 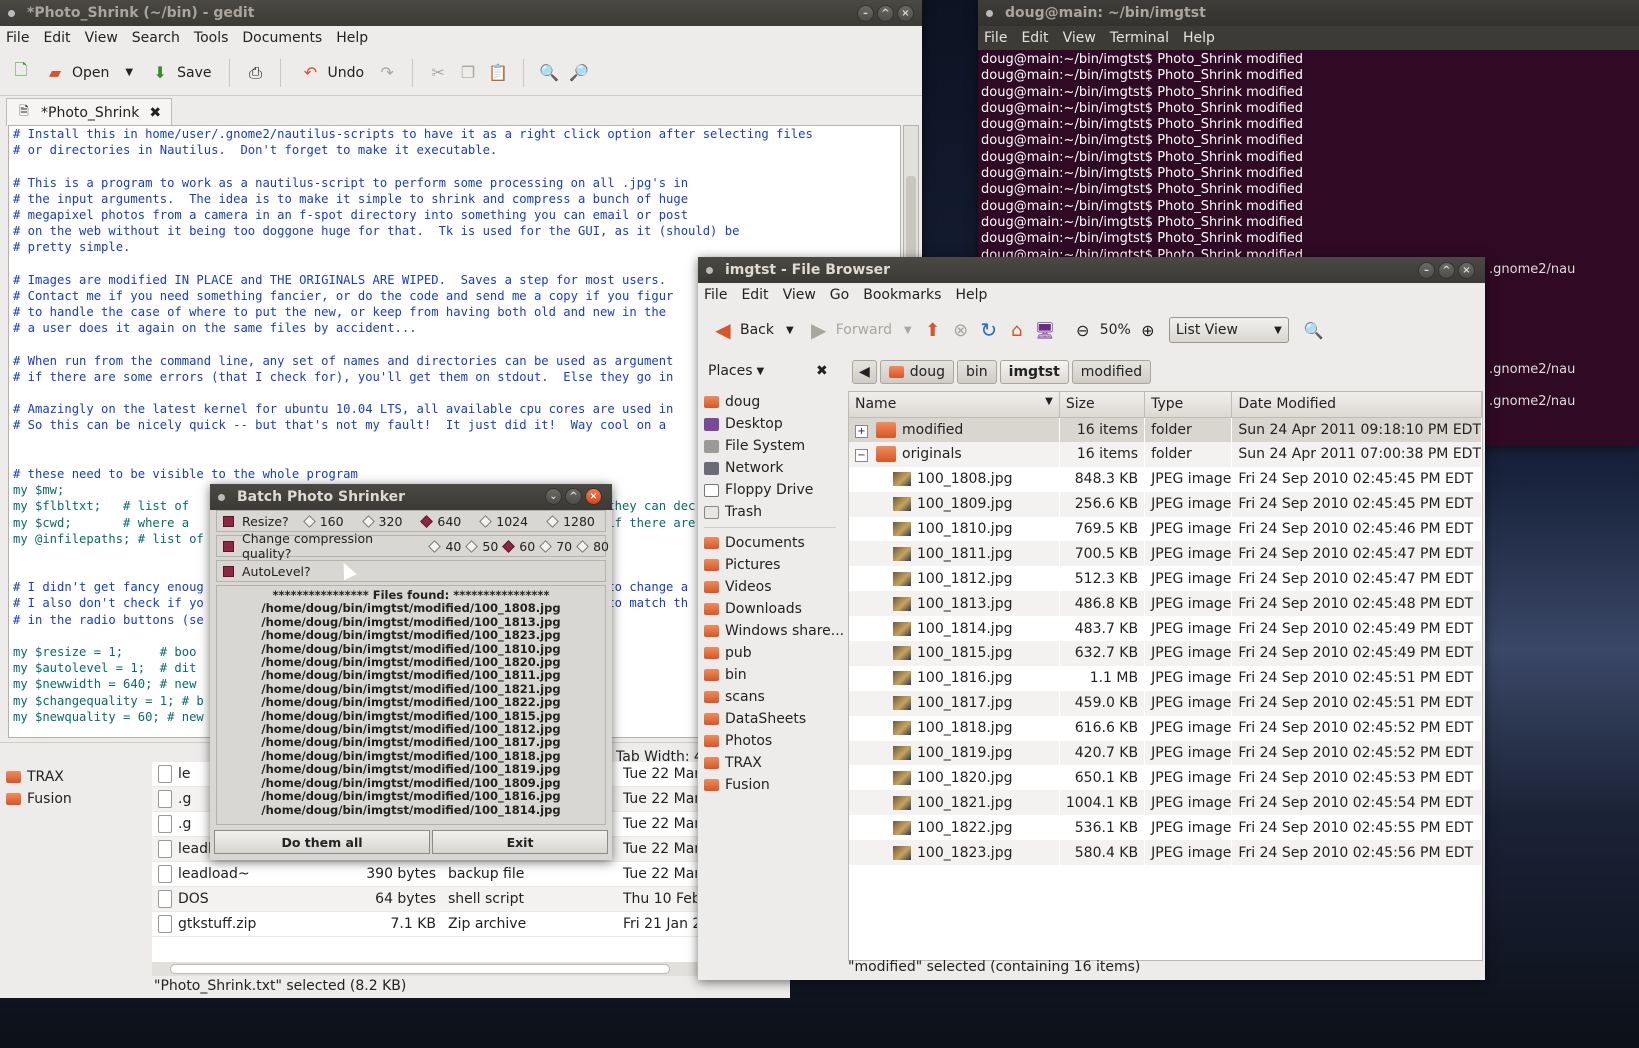 What do you see at coordinates (1148, 330) in the screenshot?
I see `zoom-in-icon: ⊕` at bounding box center [1148, 330].